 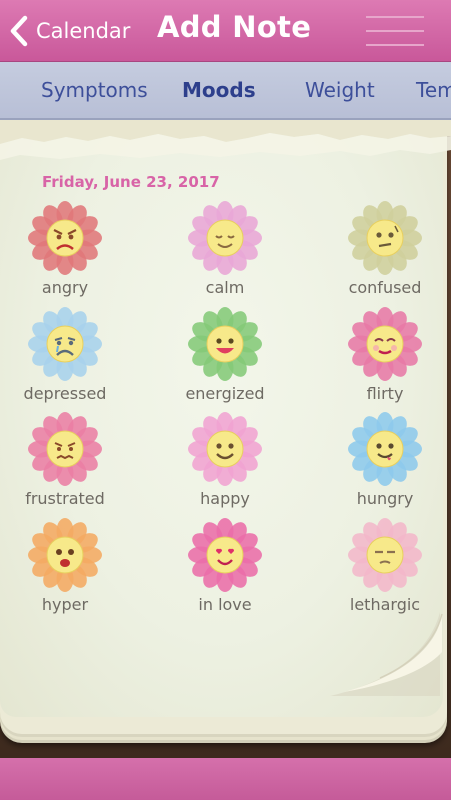 I want to click on mood-energized: energized, so click(x=225, y=354).